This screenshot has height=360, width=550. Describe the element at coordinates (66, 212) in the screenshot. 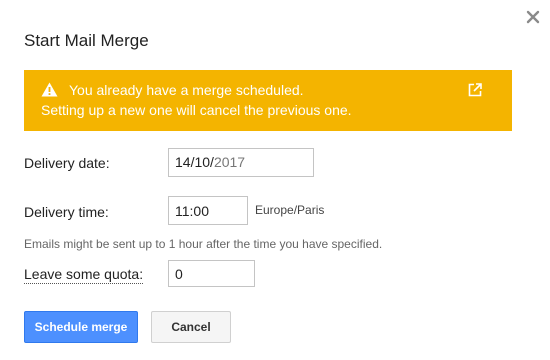

I see `delivery-time-label: Delivery time:` at that location.